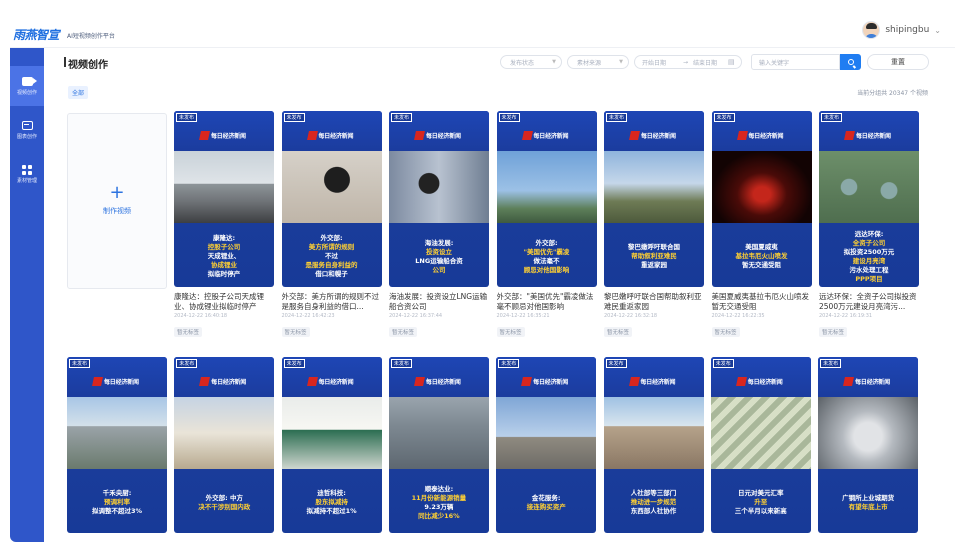 This screenshot has height=547, width=959. Describe the element at coordinates (26, 92) in the screenshot. I see `sidebar-item-label: 视频创作` at that location.